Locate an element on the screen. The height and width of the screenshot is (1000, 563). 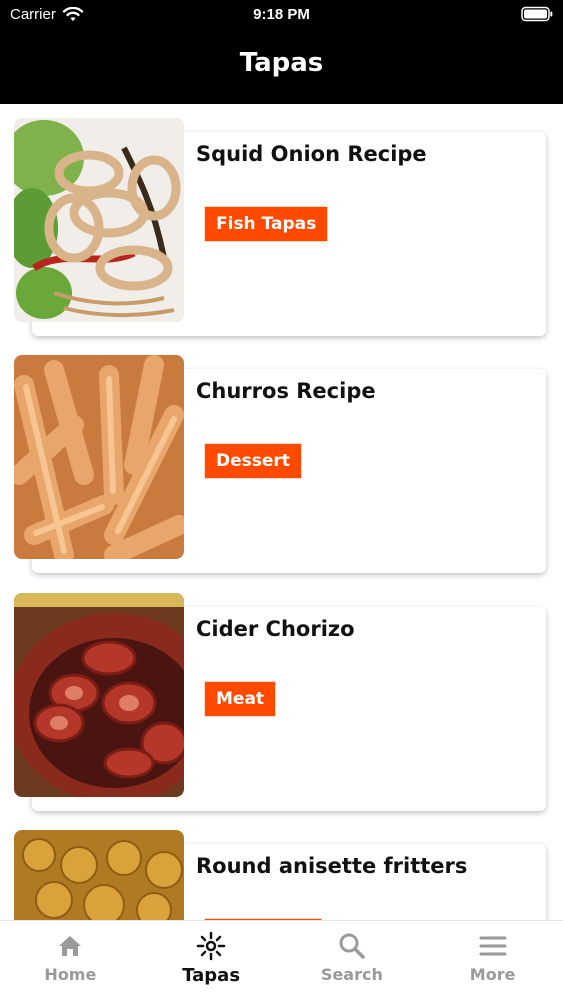
tab-label: More is located at coordinates (492, 974).